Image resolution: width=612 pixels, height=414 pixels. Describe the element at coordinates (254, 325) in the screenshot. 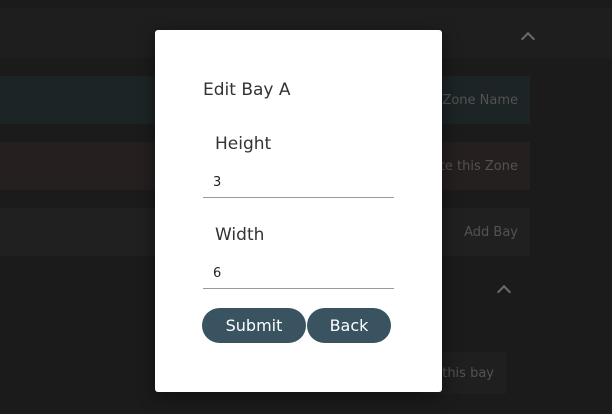

I see `submit-button: Submit` at that location.